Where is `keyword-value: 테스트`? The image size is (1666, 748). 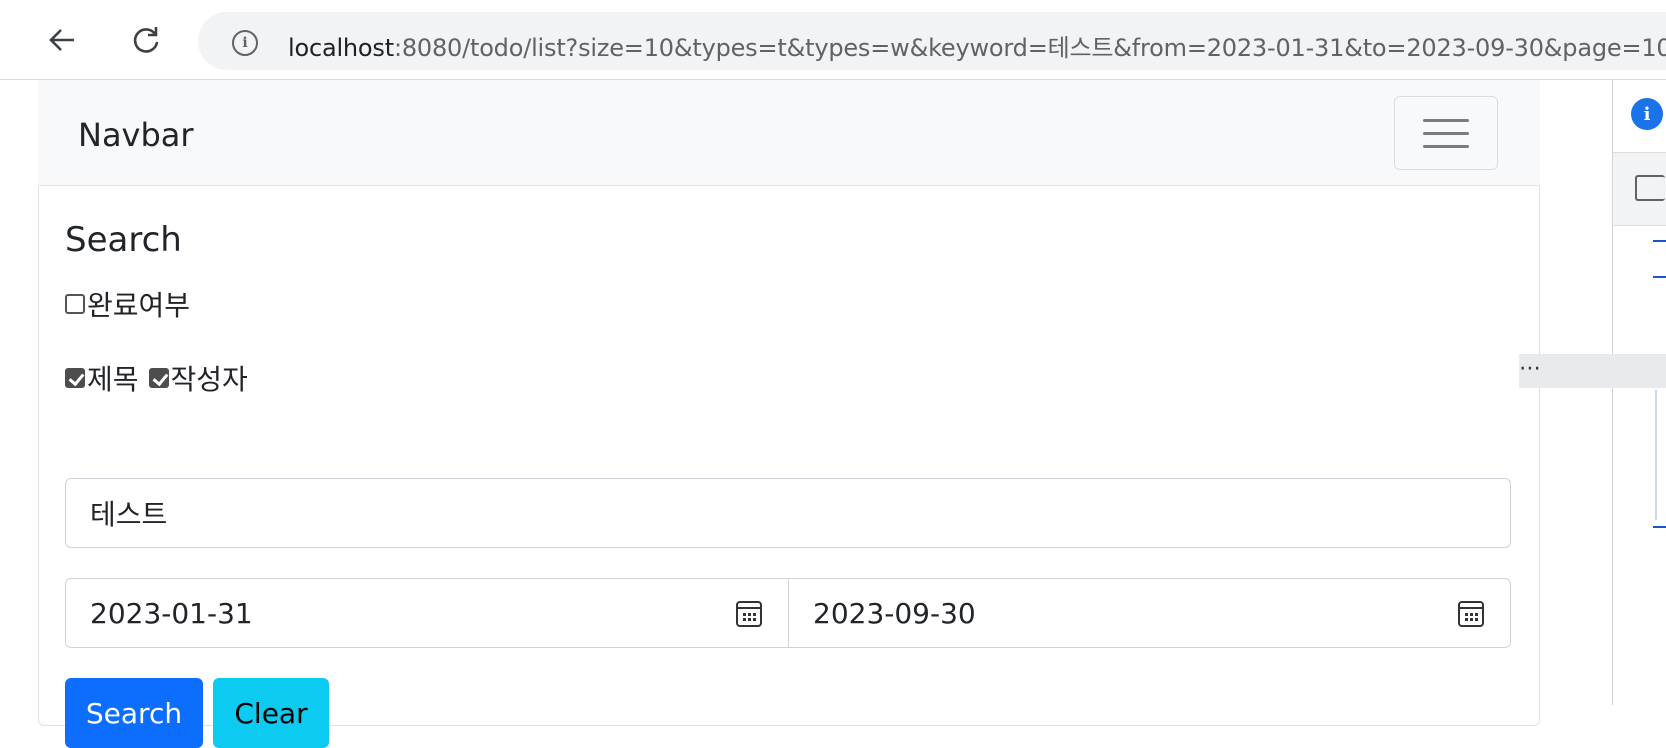 keyword-value: 테스트 is located at coordinates (129, 514).